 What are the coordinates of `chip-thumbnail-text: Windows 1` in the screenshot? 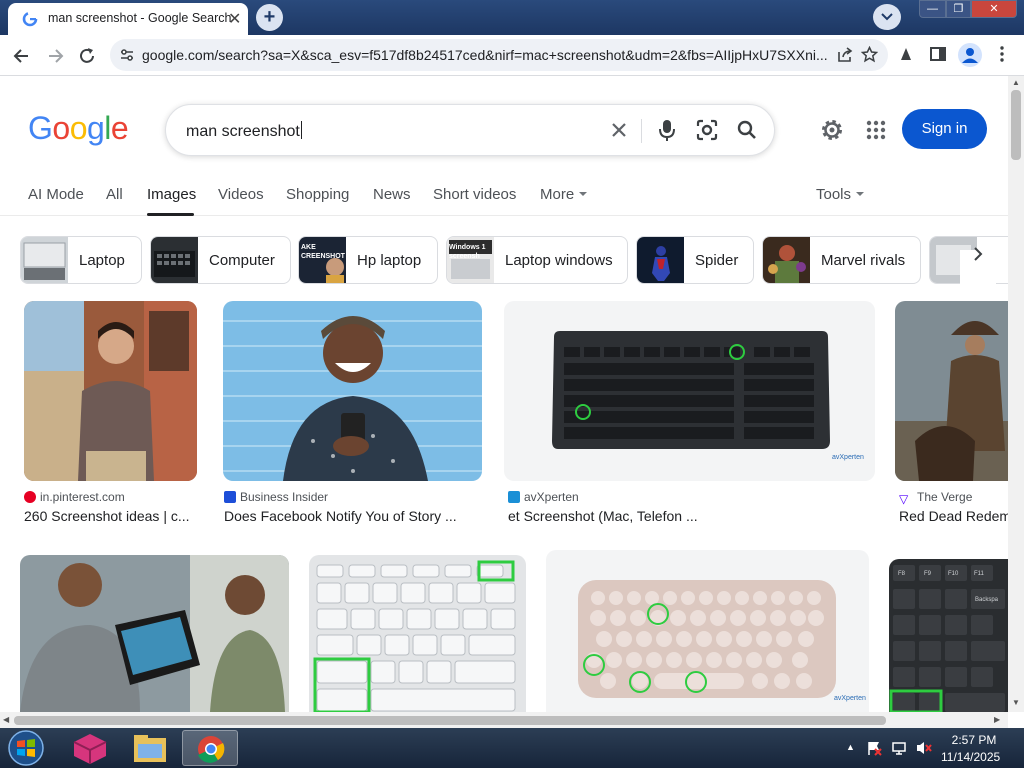 It's located at (467, 247).